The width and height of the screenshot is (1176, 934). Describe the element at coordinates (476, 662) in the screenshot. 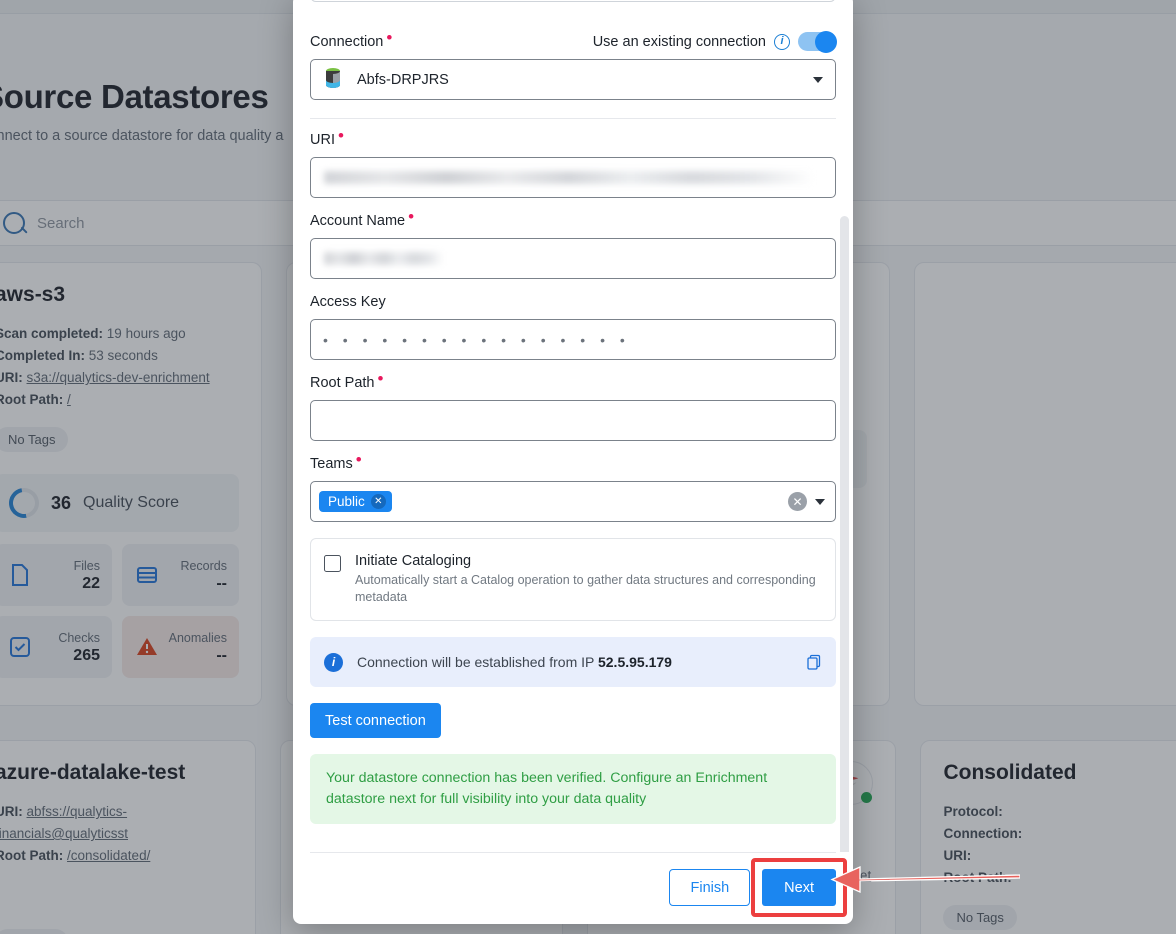

I see `ip-banner-text: Connection will be established from IP` at that location.